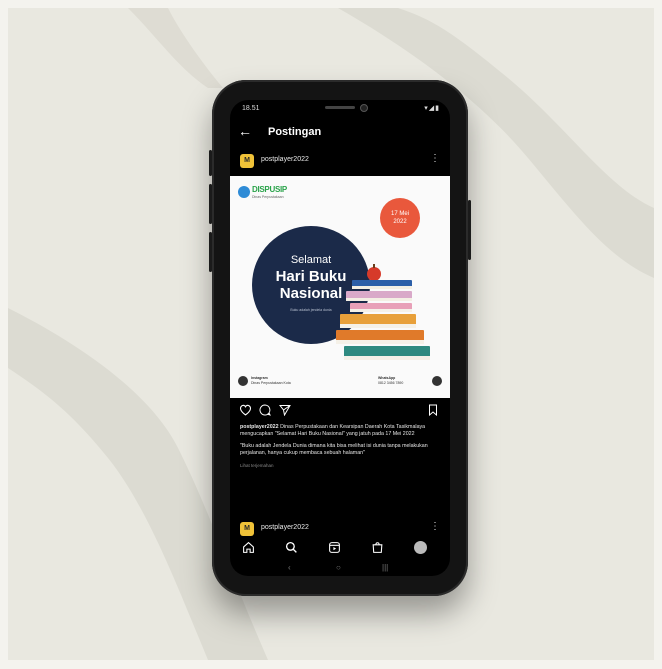  I want to click on system-navigation: ‹ ○ |||, so click(340, 569).